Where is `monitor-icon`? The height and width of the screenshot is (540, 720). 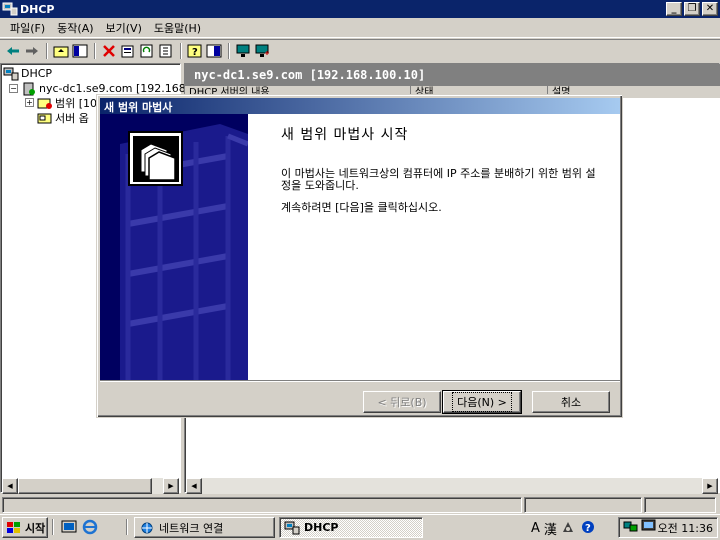 monitor-icon is located at coordinates (649, 527).